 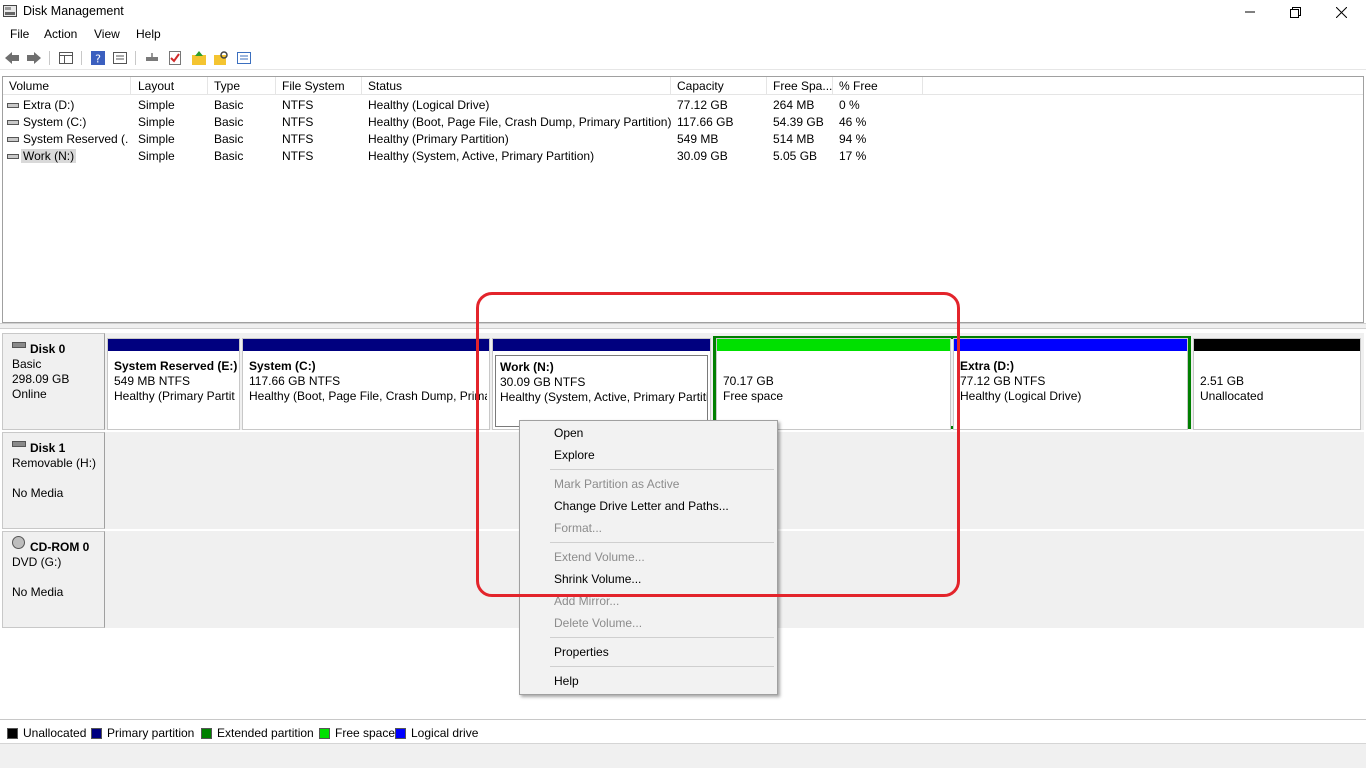 What do you see at coordinates (175, 58) in the screenshot?
I see `checklist-icon` at bounding box center [175, 58].